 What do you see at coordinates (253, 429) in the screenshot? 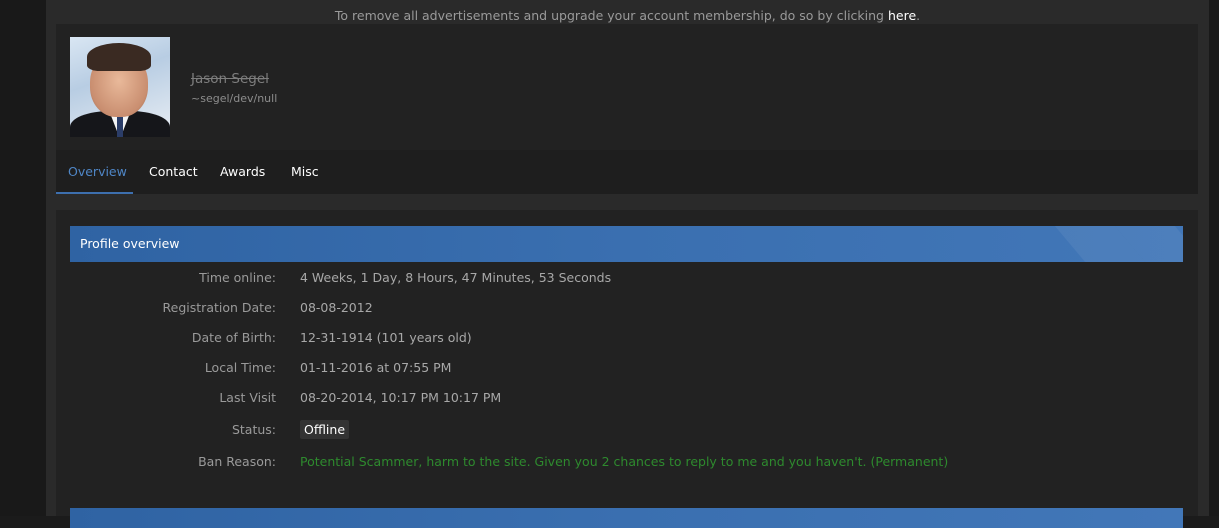
I see `row-label: Status:` at bounding box center [253, 429].